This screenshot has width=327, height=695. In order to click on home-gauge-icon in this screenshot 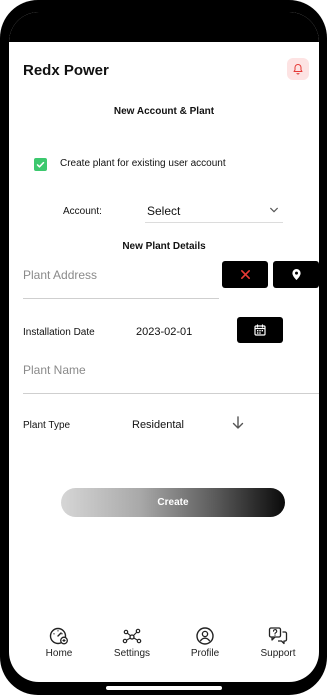, I will do `click(58, 636)`.